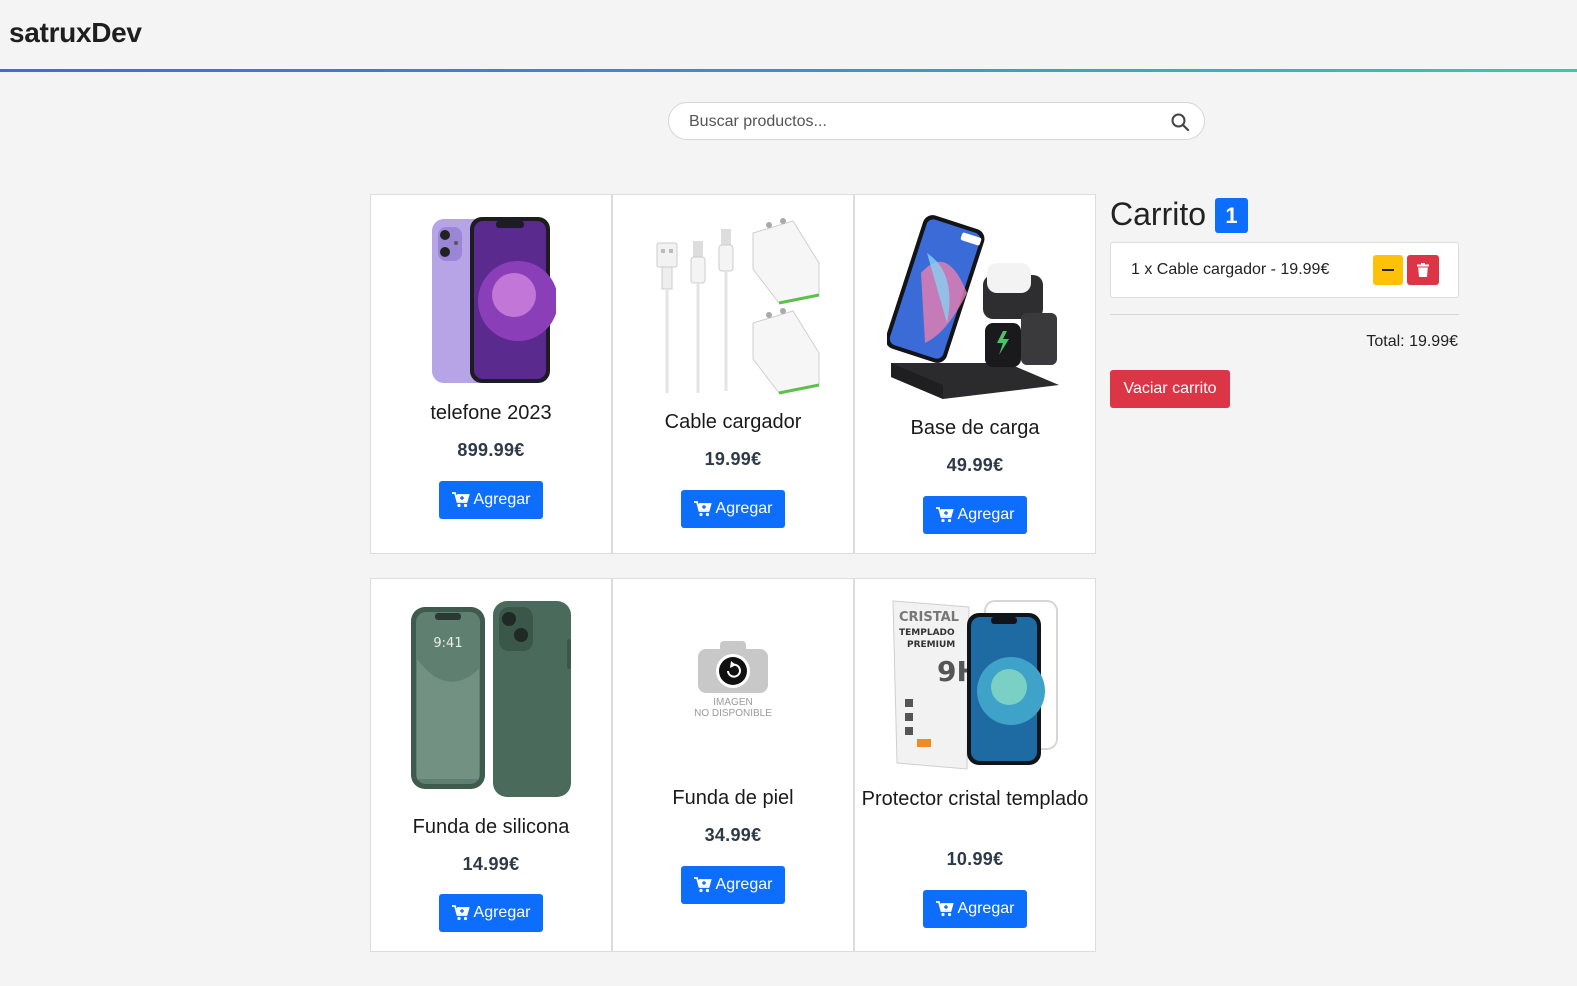  What do you see at coordinates (975, 685) in the screenshot?
I see `screen-protector-image: CRISTAL TEMPLADO PREMIUM 9H+` at bounding box center [975, 685].